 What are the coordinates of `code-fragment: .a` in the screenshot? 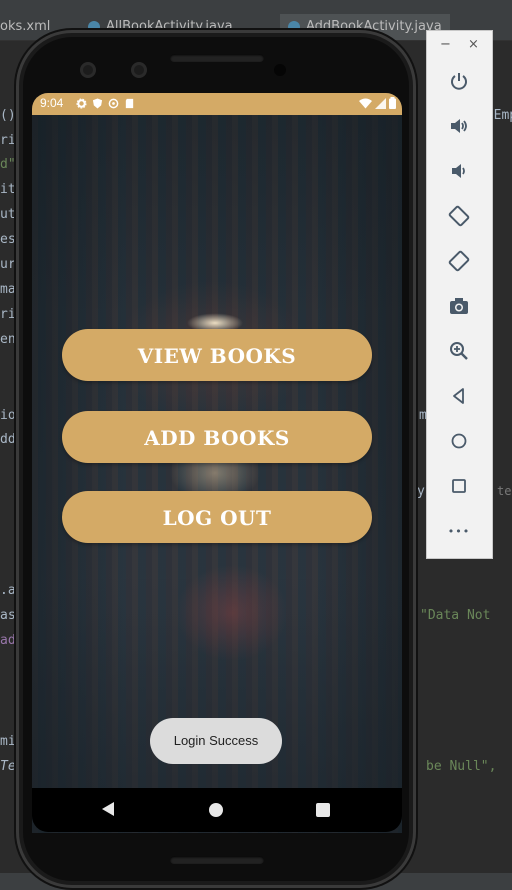 It's located at (8, 590).